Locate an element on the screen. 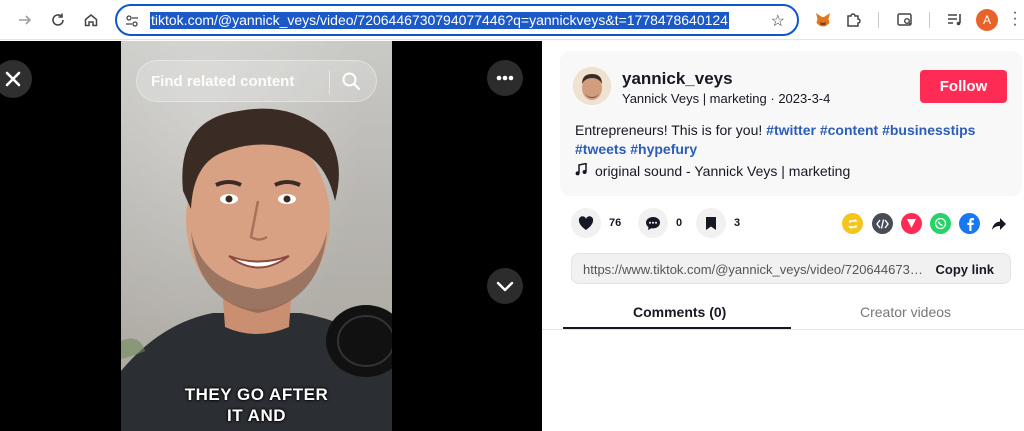  facebook-icon is located at coordinates (970, 224).